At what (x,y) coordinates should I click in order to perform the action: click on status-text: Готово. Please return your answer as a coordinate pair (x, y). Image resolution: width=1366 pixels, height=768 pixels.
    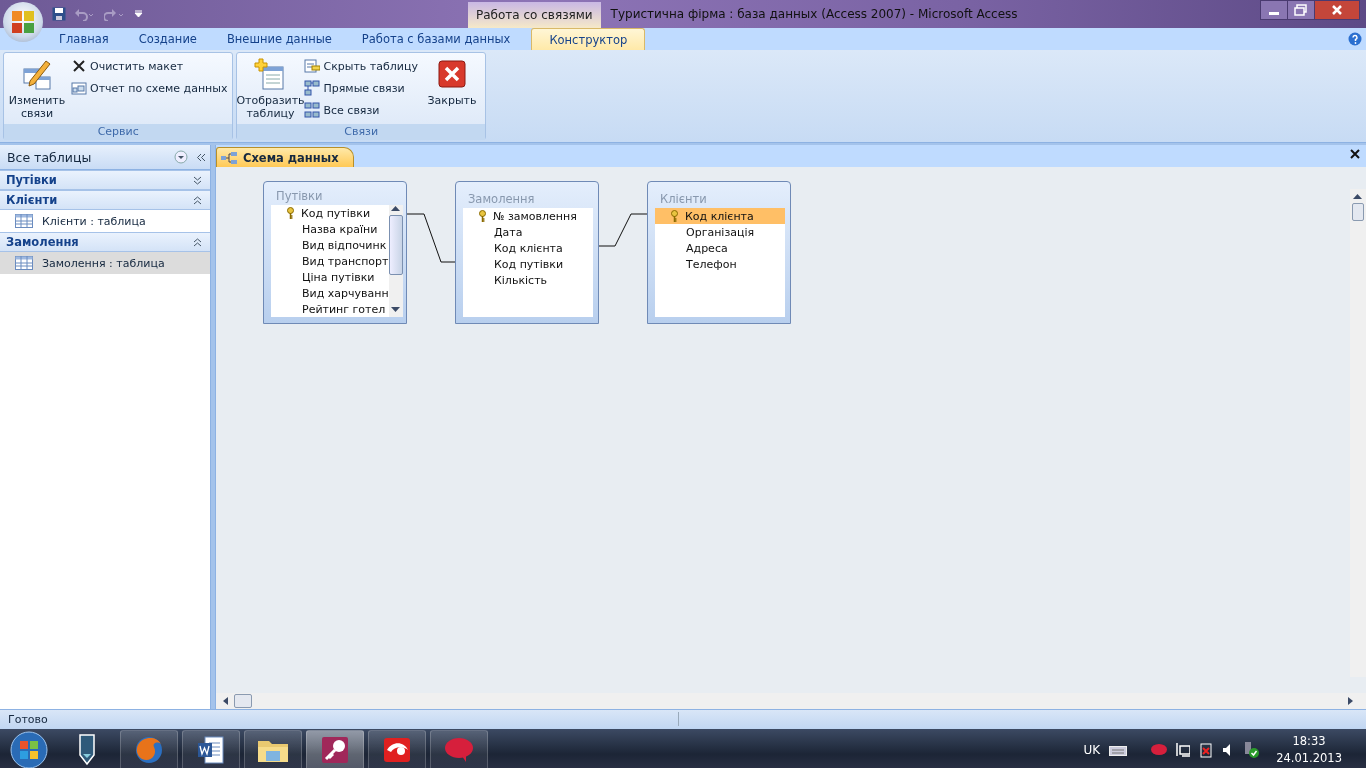
    Looking at the image, I should click on (28, 719).